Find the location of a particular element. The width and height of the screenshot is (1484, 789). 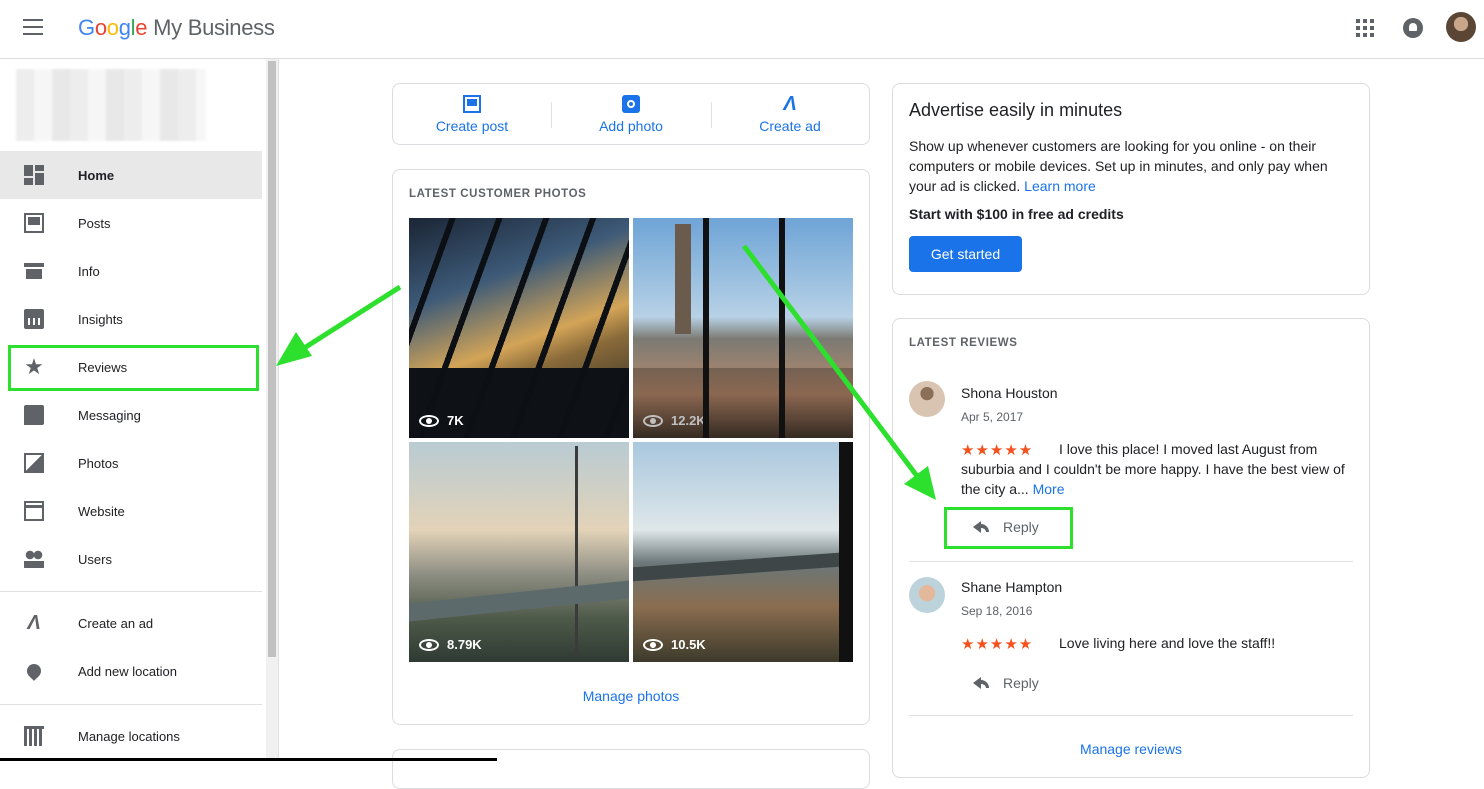

sidebar-scrollbar is located at coordinates (272, 410).